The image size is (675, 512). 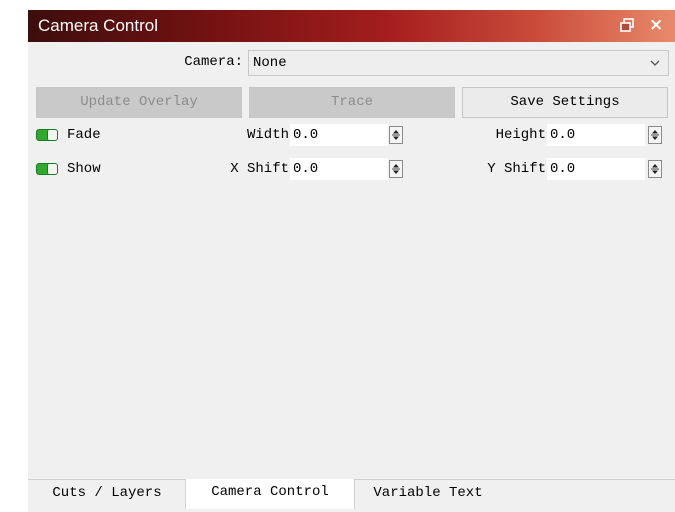 I want to click on y-shift-input: 0.0, so click(x=596, y=169).